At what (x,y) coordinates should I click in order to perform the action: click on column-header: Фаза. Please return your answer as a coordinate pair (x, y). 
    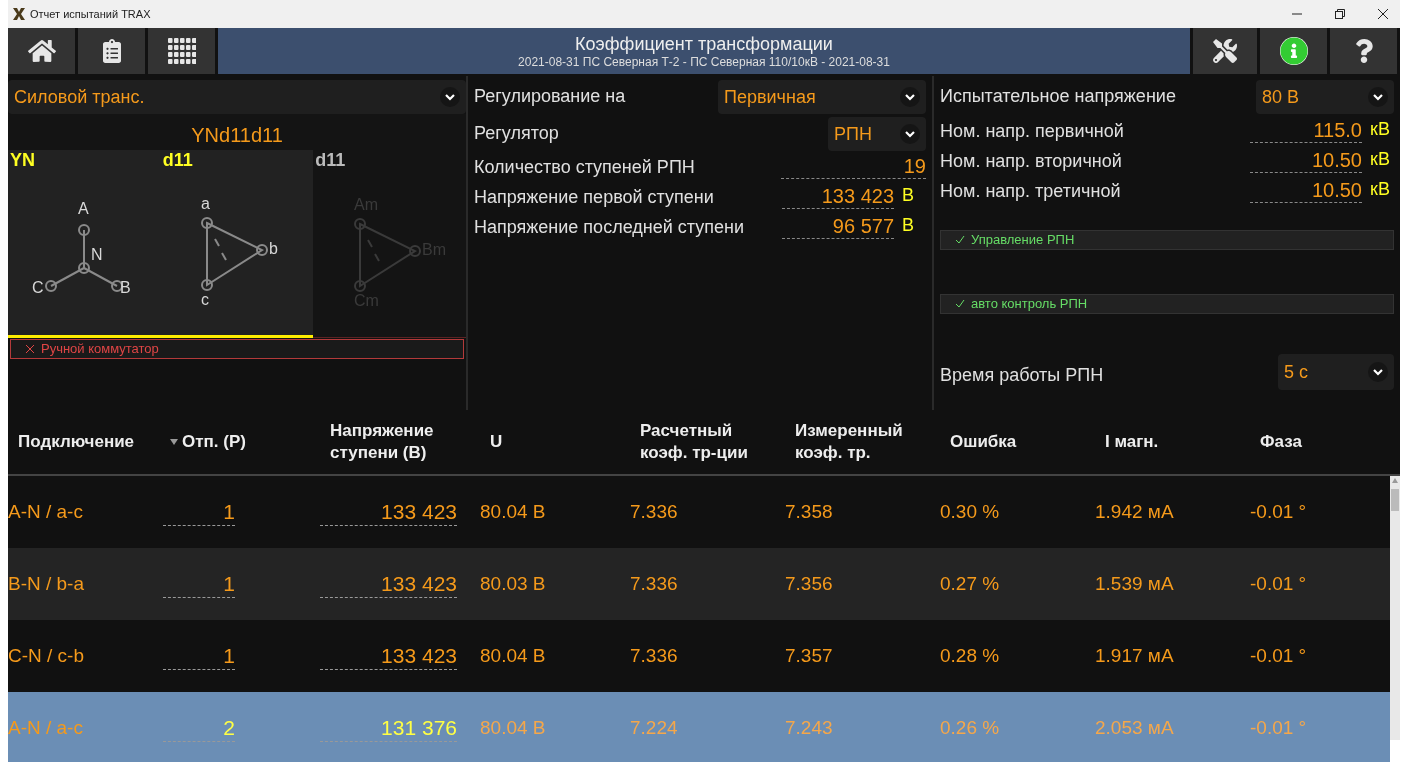
    Looking at the image, I should click on (1325, 442).